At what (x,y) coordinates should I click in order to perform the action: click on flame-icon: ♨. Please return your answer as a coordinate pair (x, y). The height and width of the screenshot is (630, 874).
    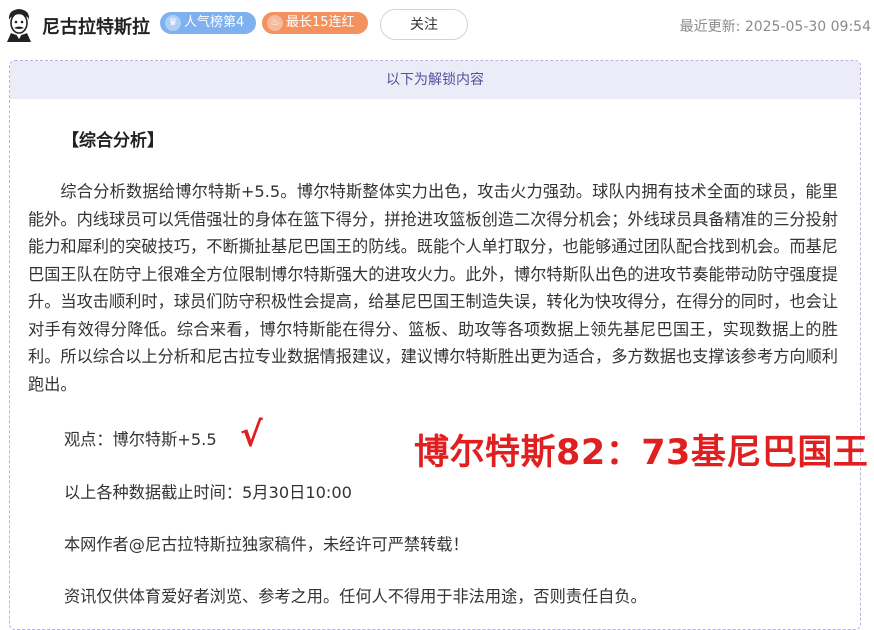
    Looking at the image, I should click on (275, 23).